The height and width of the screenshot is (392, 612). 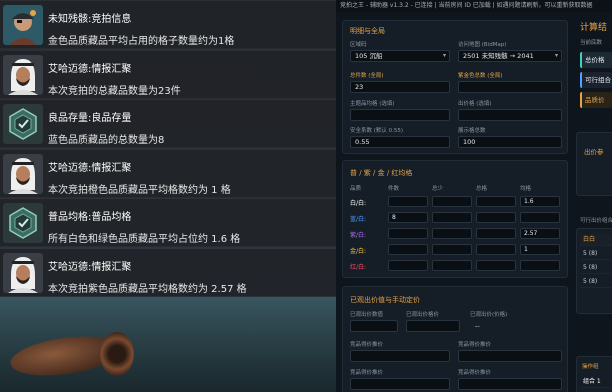 What do you see at coordinates (141, 41) in the screenshot?
I see `feed-card-description: 金色品质藏品平均占用的格子数量约为1格` at bounding box center [141, 41].